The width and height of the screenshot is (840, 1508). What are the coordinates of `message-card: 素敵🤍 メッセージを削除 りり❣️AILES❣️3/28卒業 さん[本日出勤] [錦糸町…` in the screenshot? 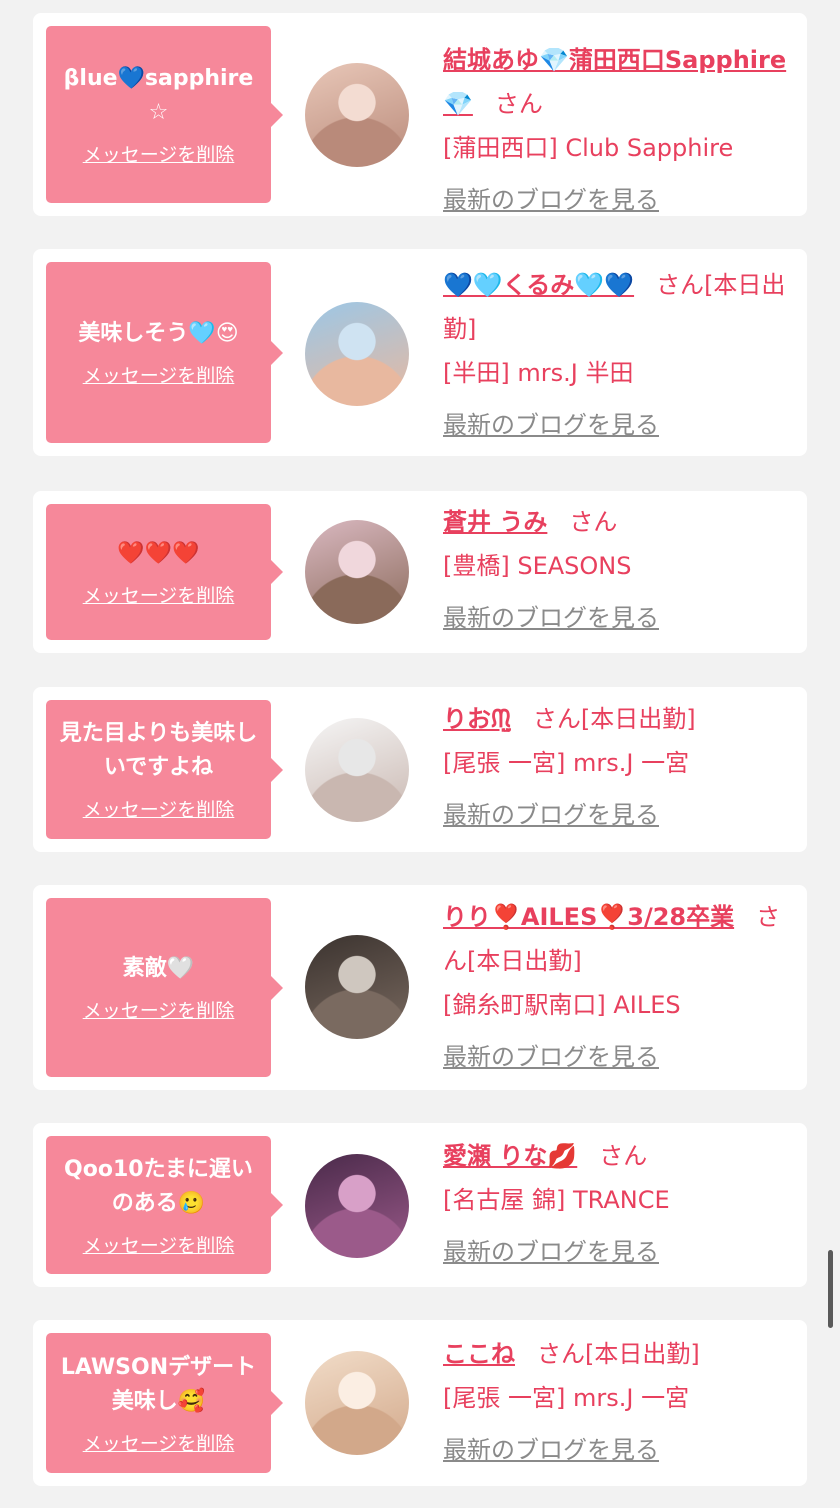 It's located at (420, 987).